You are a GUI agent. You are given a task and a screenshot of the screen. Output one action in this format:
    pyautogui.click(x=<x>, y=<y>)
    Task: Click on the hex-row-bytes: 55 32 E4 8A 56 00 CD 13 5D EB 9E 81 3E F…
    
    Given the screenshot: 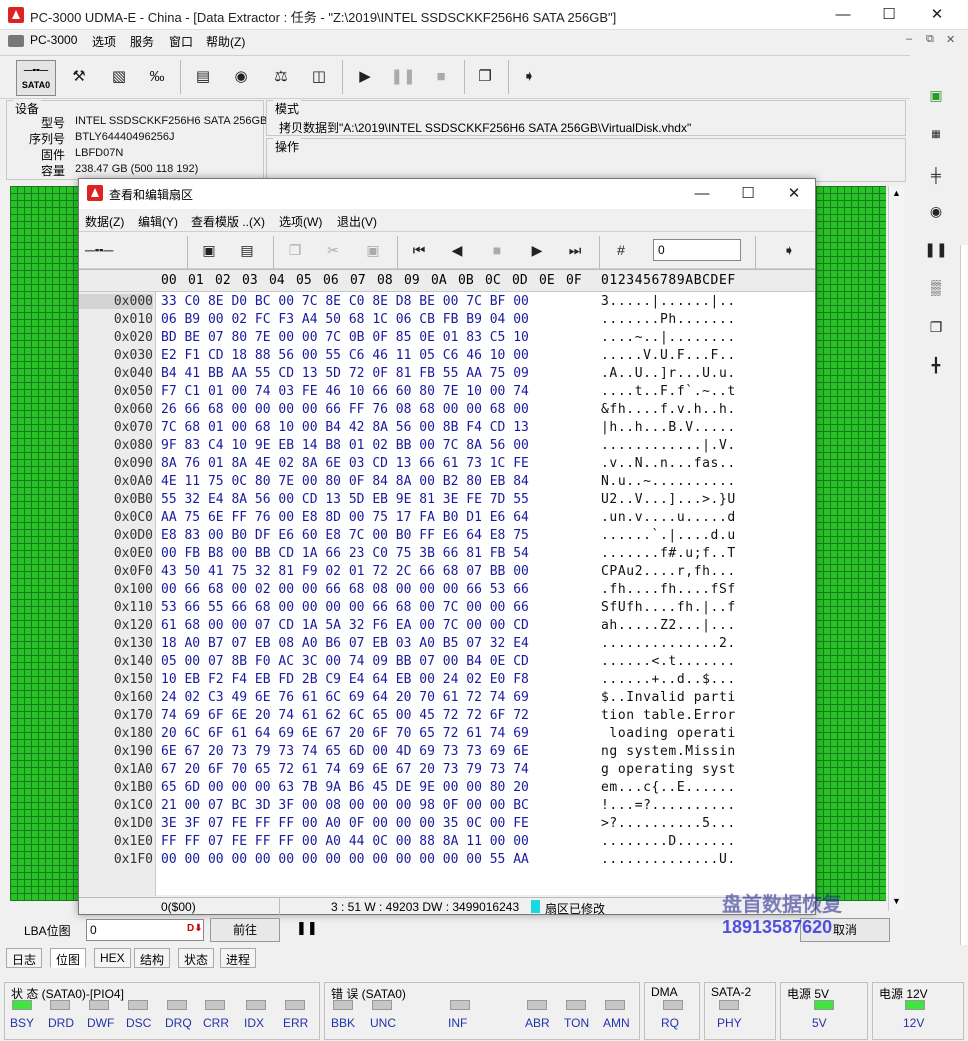 What is the action you would take?
    pyautogui.click(x=345, y=499)
    